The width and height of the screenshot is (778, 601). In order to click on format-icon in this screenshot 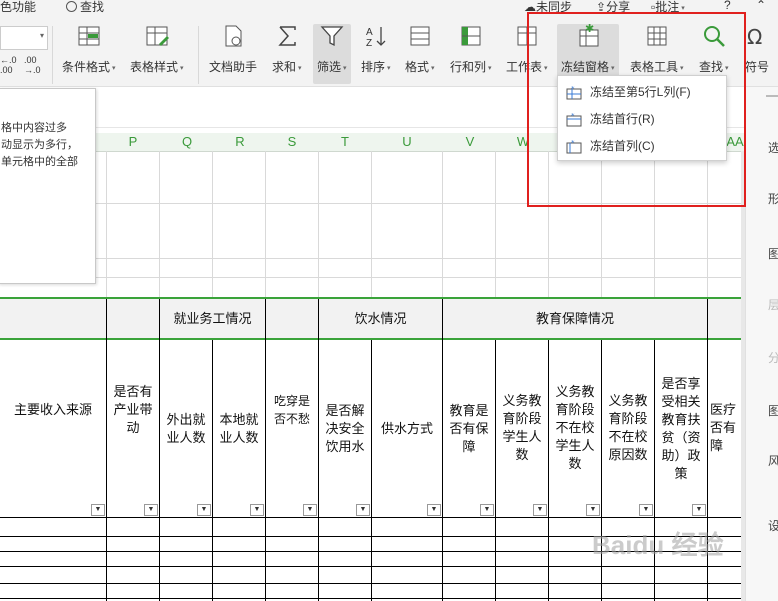, I will do `click(420, 36)`.